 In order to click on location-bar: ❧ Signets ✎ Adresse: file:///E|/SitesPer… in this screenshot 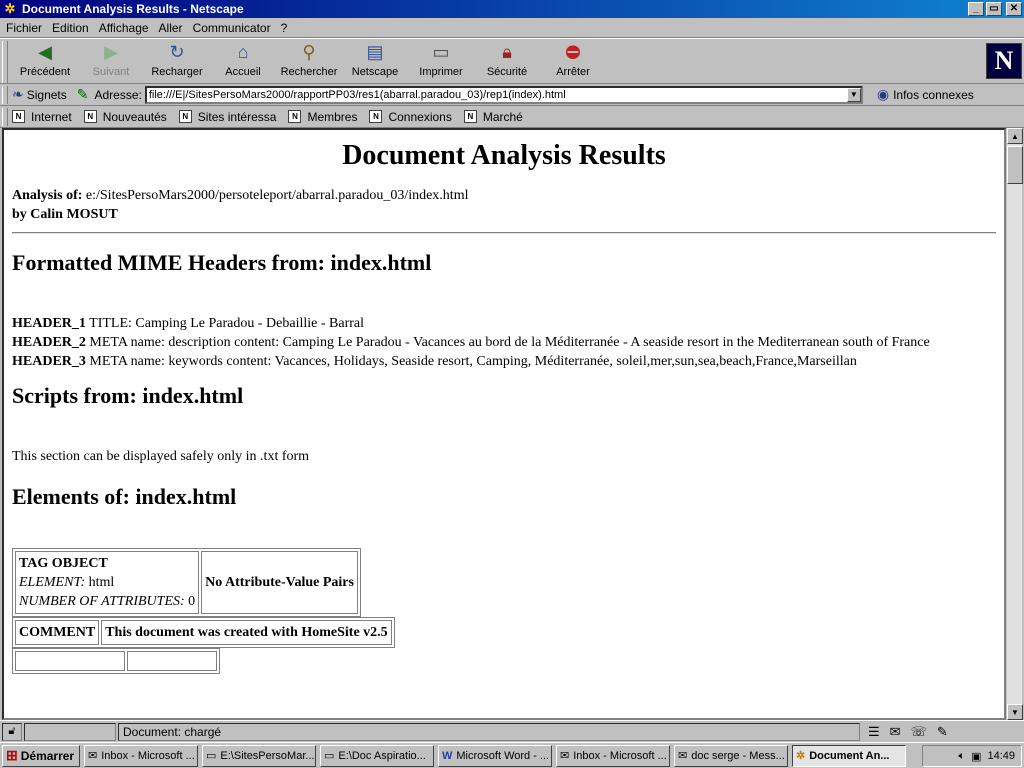, I will do `click(512, 95)`.